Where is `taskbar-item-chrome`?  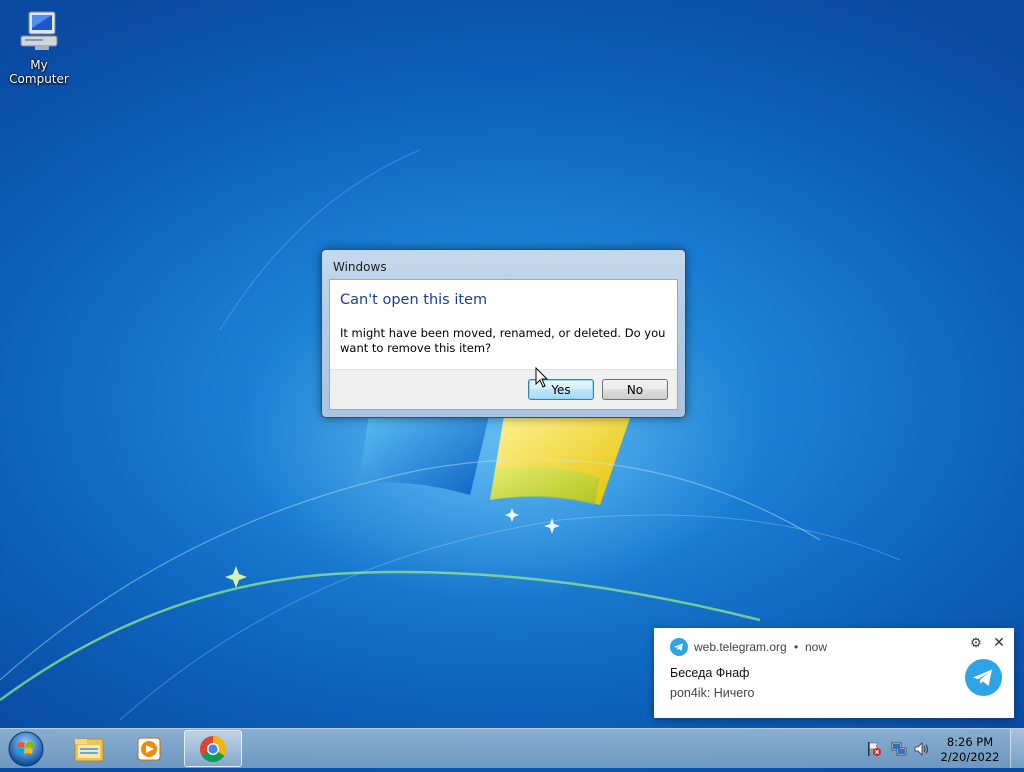 taskbar-item-chrome is located at coordinates (213, 748).